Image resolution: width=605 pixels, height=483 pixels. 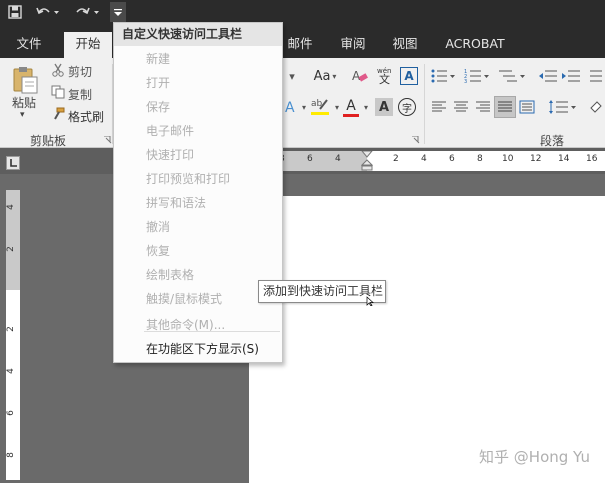 I want to click on ruler-tick: 12, so click(x=536, y=159).